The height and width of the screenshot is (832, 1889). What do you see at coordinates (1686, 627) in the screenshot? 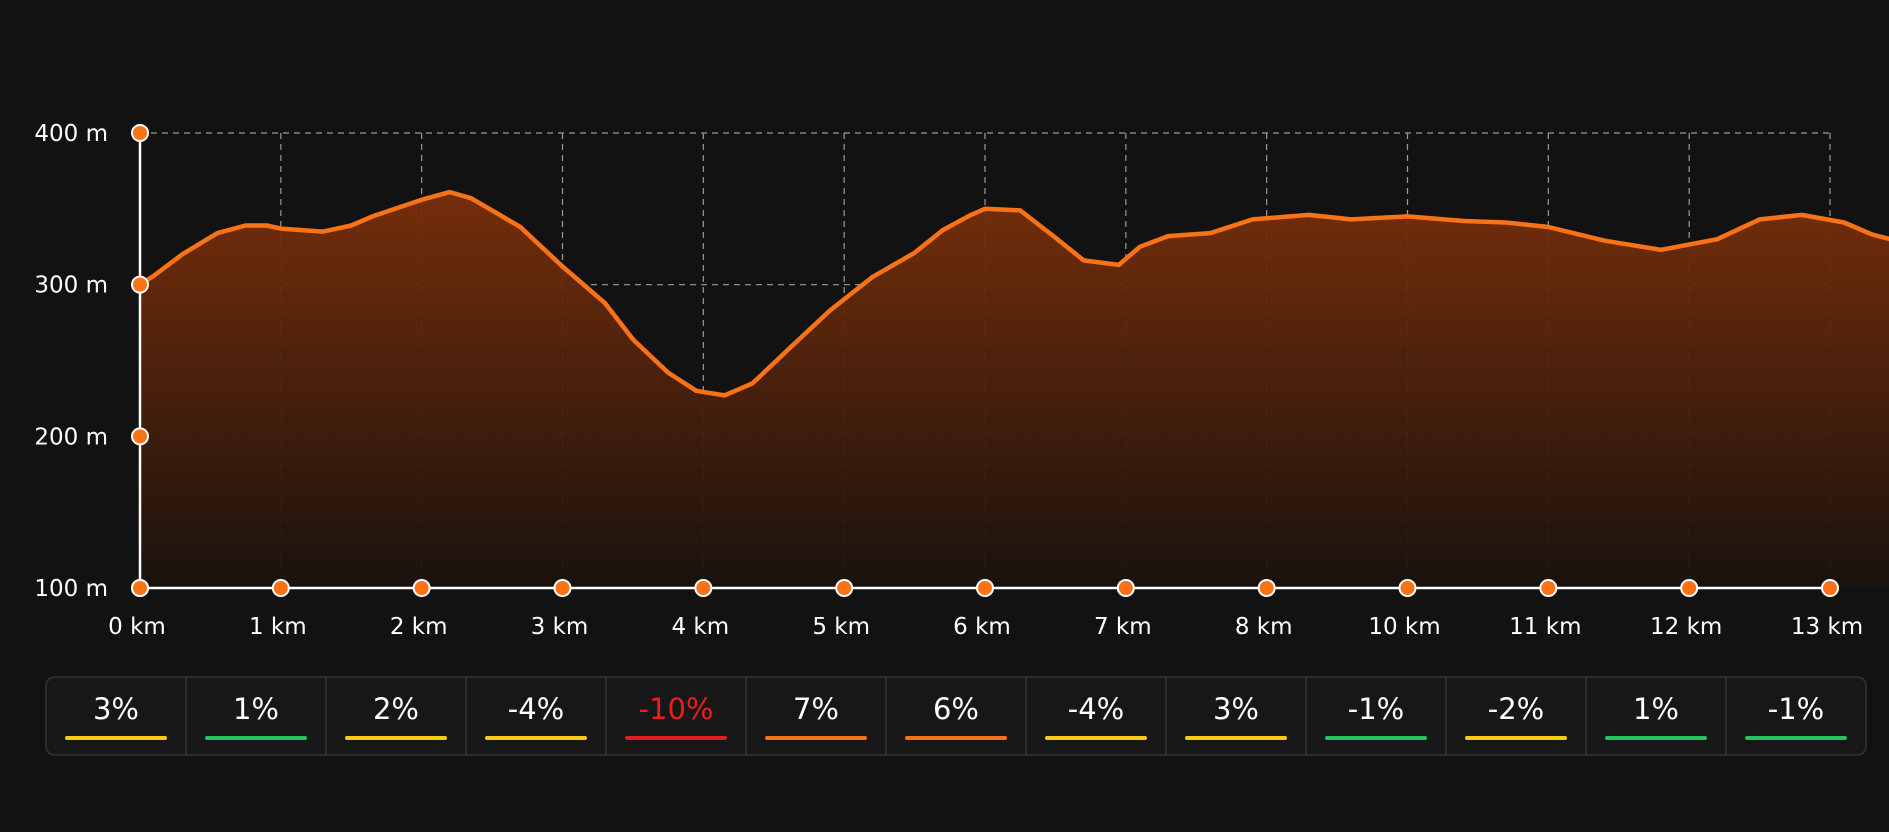
I see `x-tick-label: 12 km` at bounding box center [1686, 627].